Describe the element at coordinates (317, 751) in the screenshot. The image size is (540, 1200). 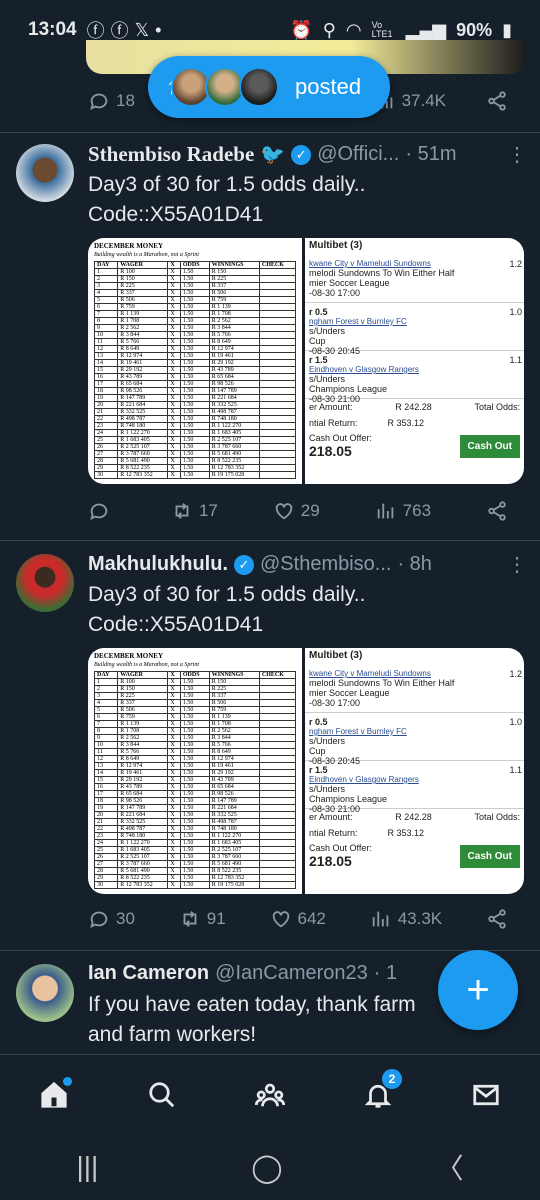
I see `leg-league: Cup` at that location.